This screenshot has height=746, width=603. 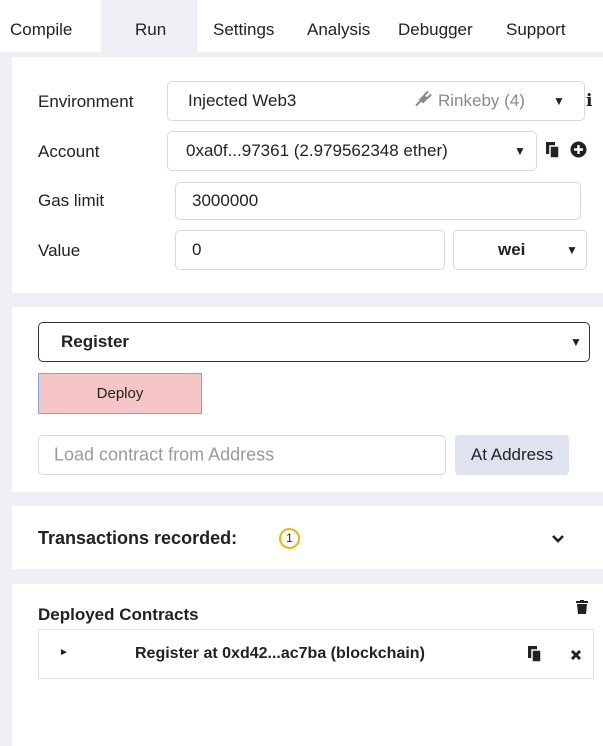 I want to click on deployed-contracts-title: Deployed Contracts, so click(x=118, y=614).